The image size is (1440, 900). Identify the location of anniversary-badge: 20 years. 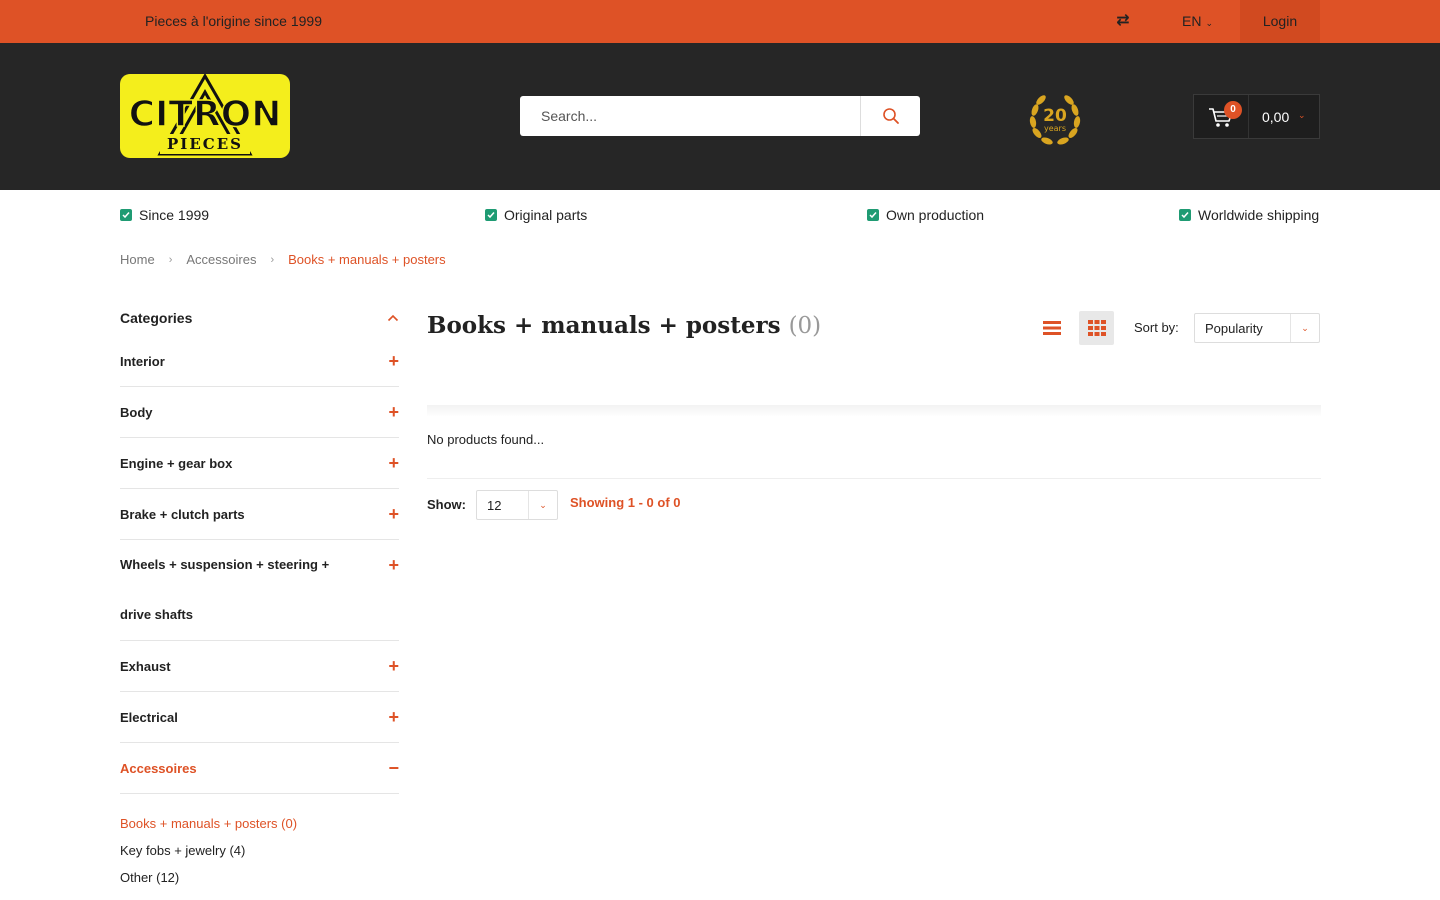
(1055, 118).